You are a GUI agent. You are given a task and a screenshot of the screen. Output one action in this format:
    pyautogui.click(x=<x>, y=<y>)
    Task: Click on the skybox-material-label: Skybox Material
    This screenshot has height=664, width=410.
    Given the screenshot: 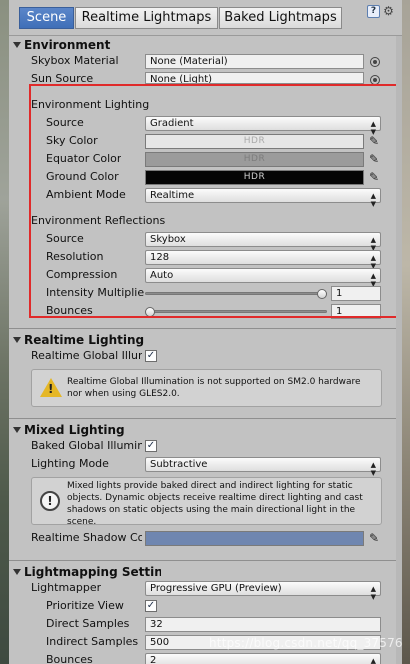 What is the action you would take?
    pyautogui.click(x=75, y=60)
    